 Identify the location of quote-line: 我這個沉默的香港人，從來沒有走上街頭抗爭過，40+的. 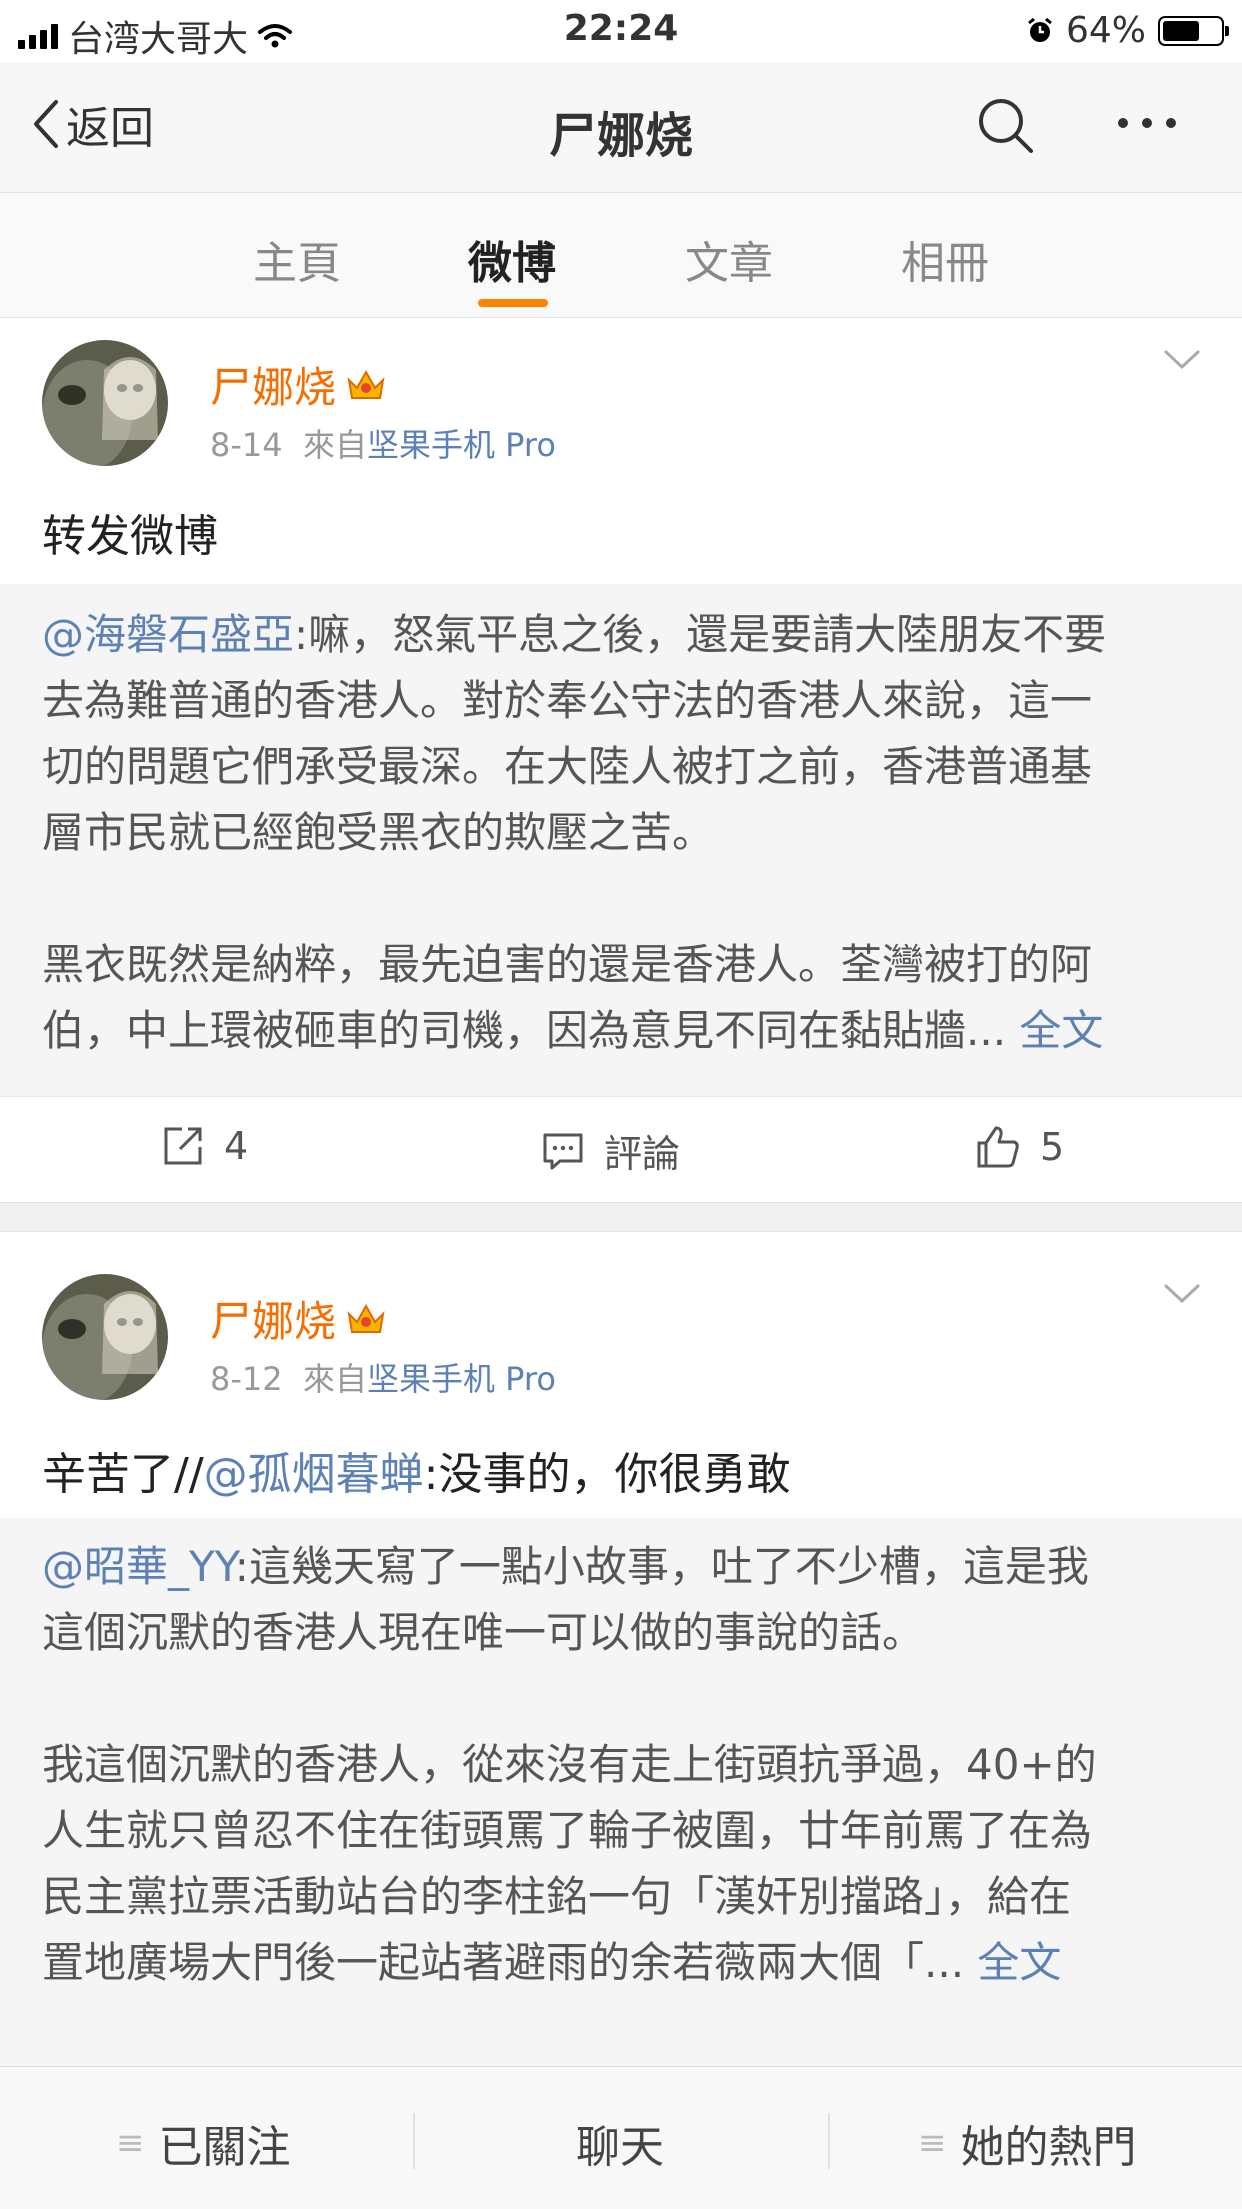
(569, 1764).